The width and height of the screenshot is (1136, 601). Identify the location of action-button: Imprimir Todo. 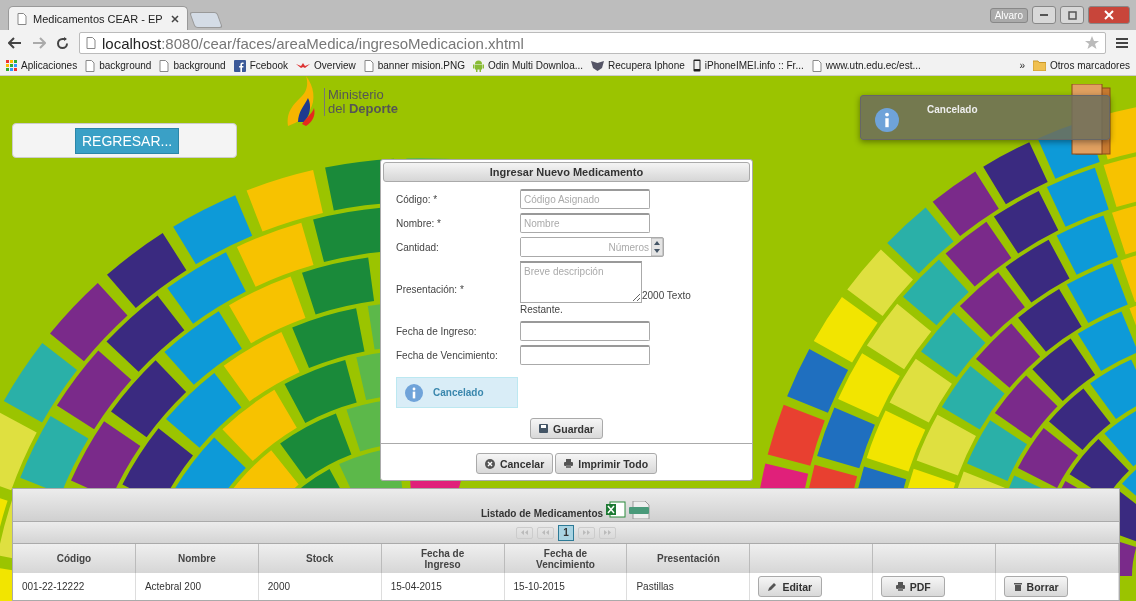
(606, 463).